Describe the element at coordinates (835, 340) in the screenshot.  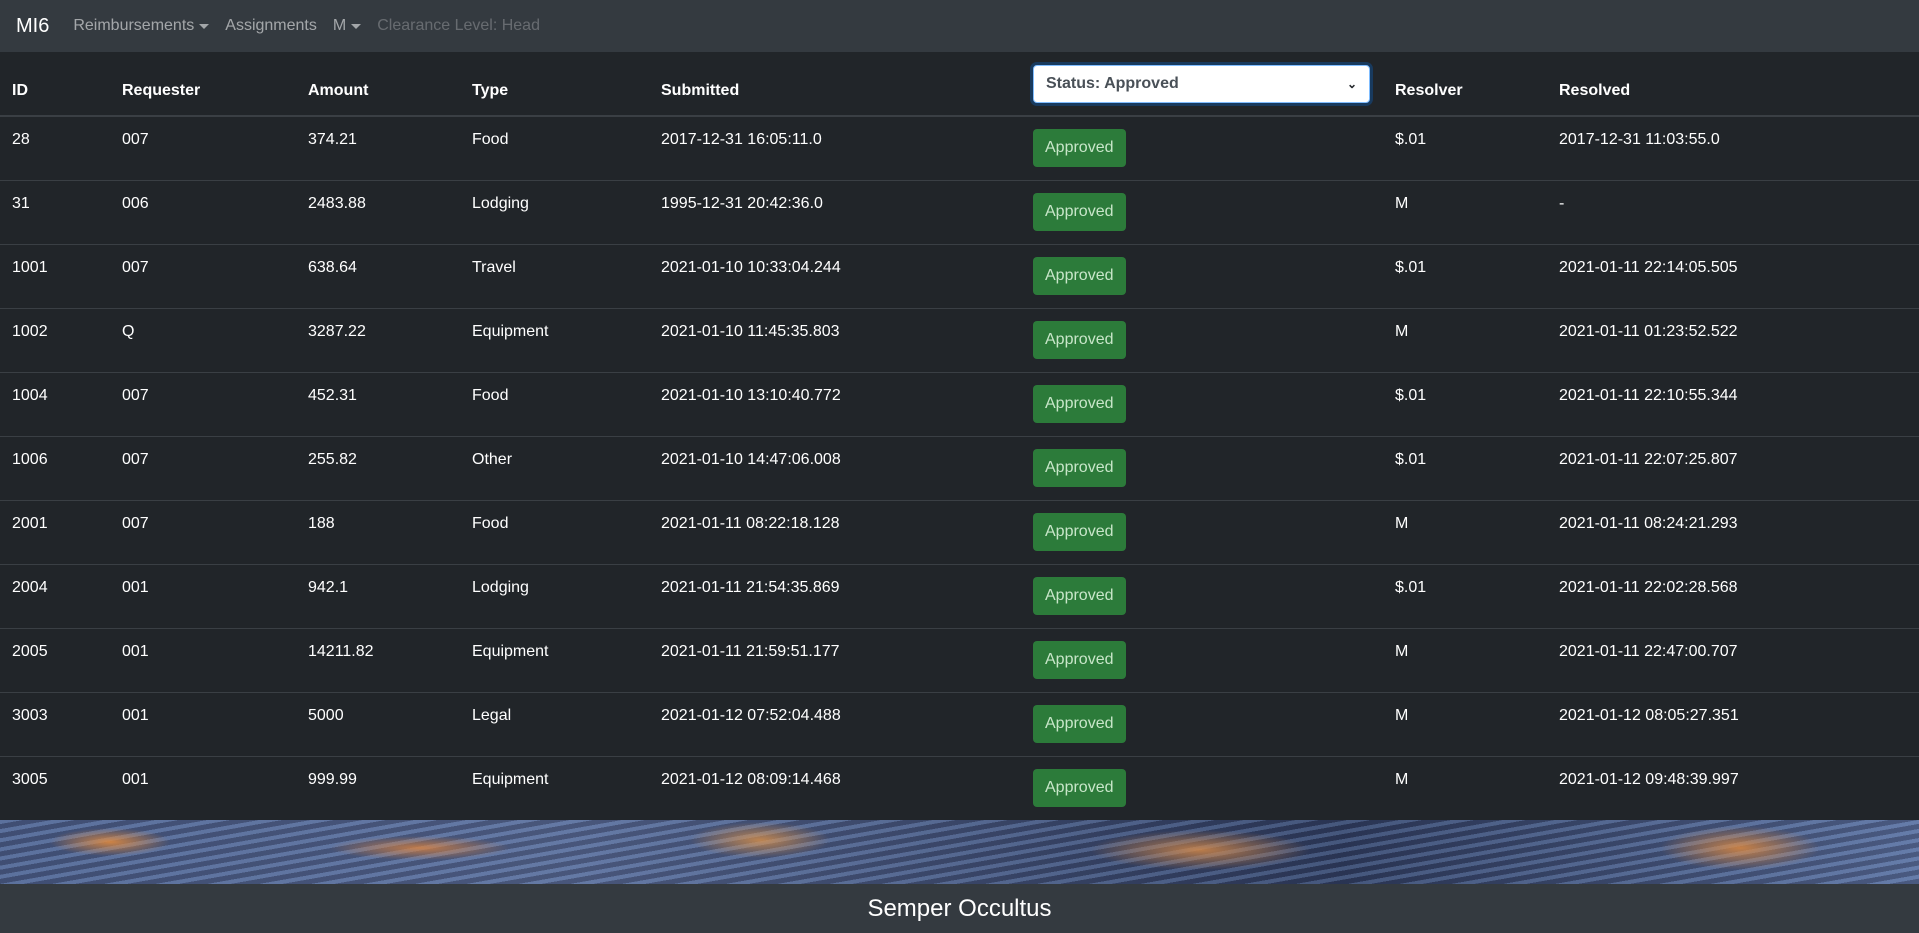
I see `cell-submitted: 2021-01-10 11:45:35.803` at that location.